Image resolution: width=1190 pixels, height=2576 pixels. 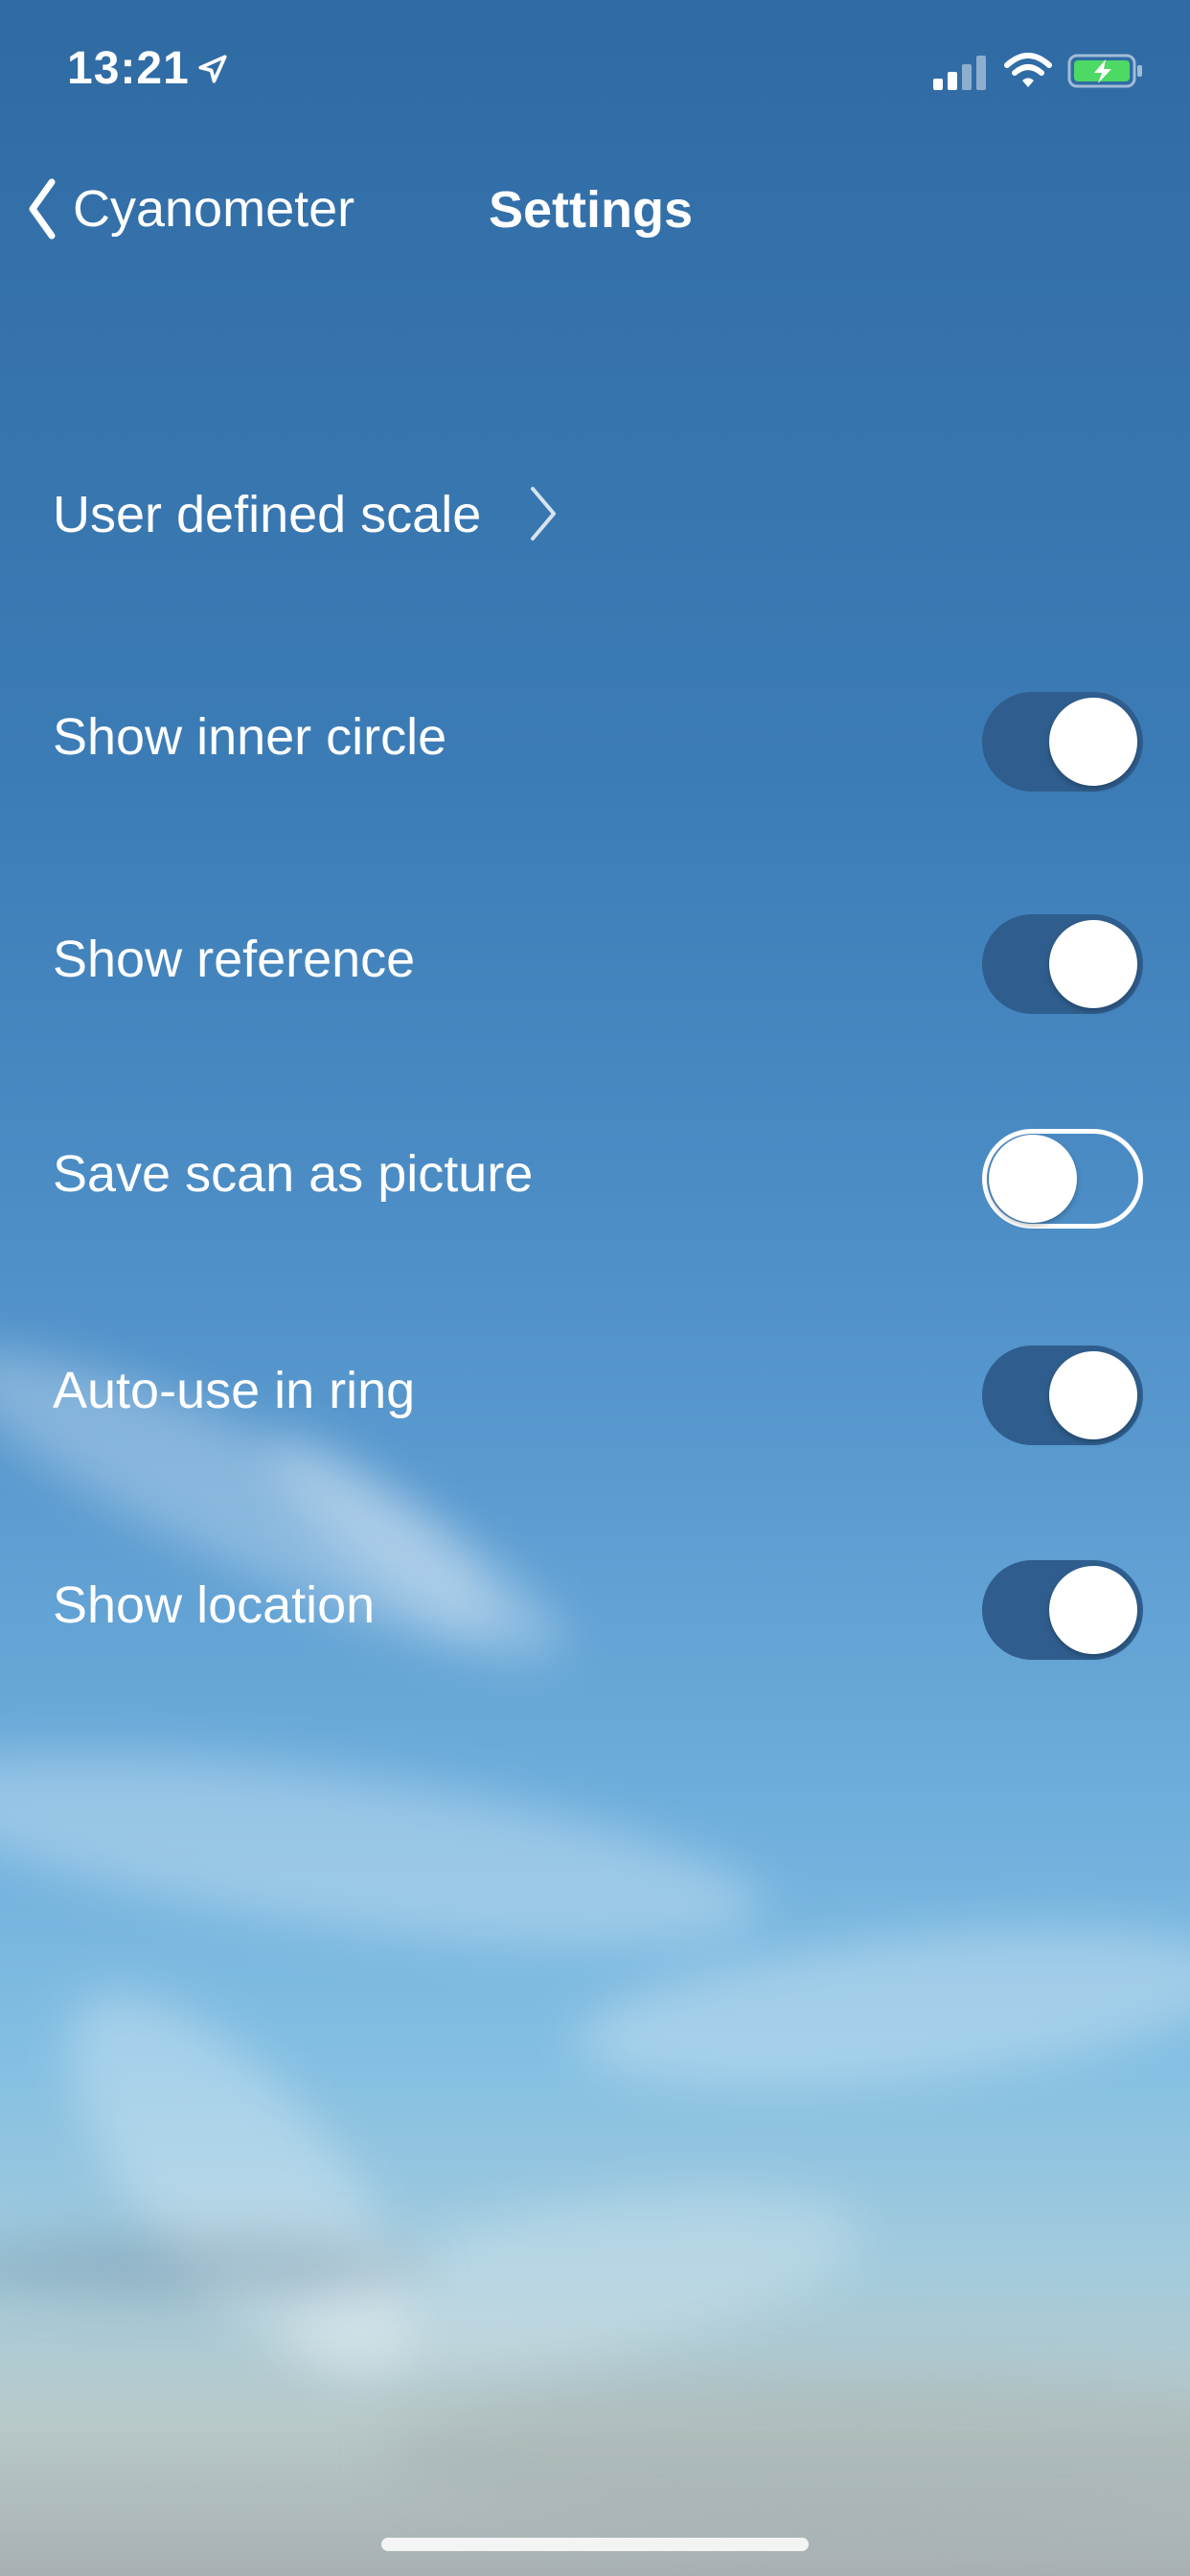 I want to click on show-reference-toggle, so click(x=1063, y=964).